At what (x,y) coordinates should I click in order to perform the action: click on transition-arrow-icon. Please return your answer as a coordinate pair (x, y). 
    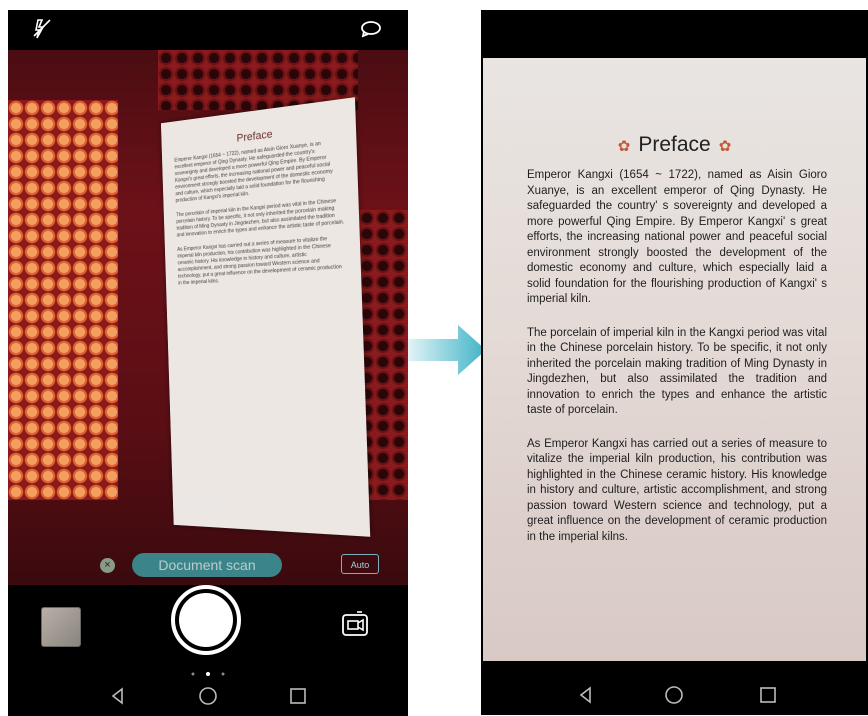
    Looking at the image, I should click on (448, 350).